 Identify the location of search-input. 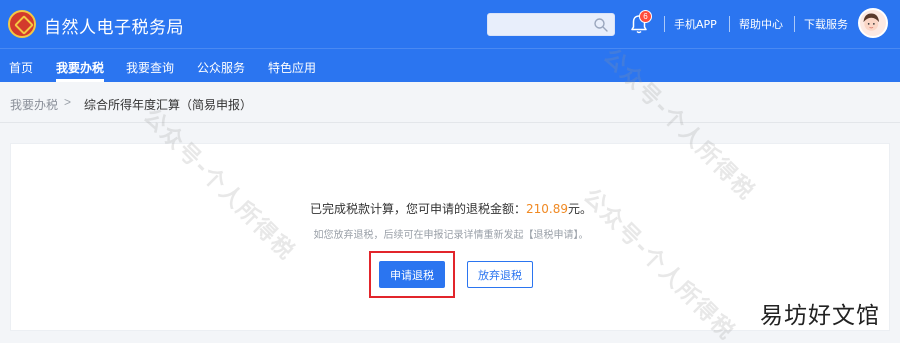
(551, 24).